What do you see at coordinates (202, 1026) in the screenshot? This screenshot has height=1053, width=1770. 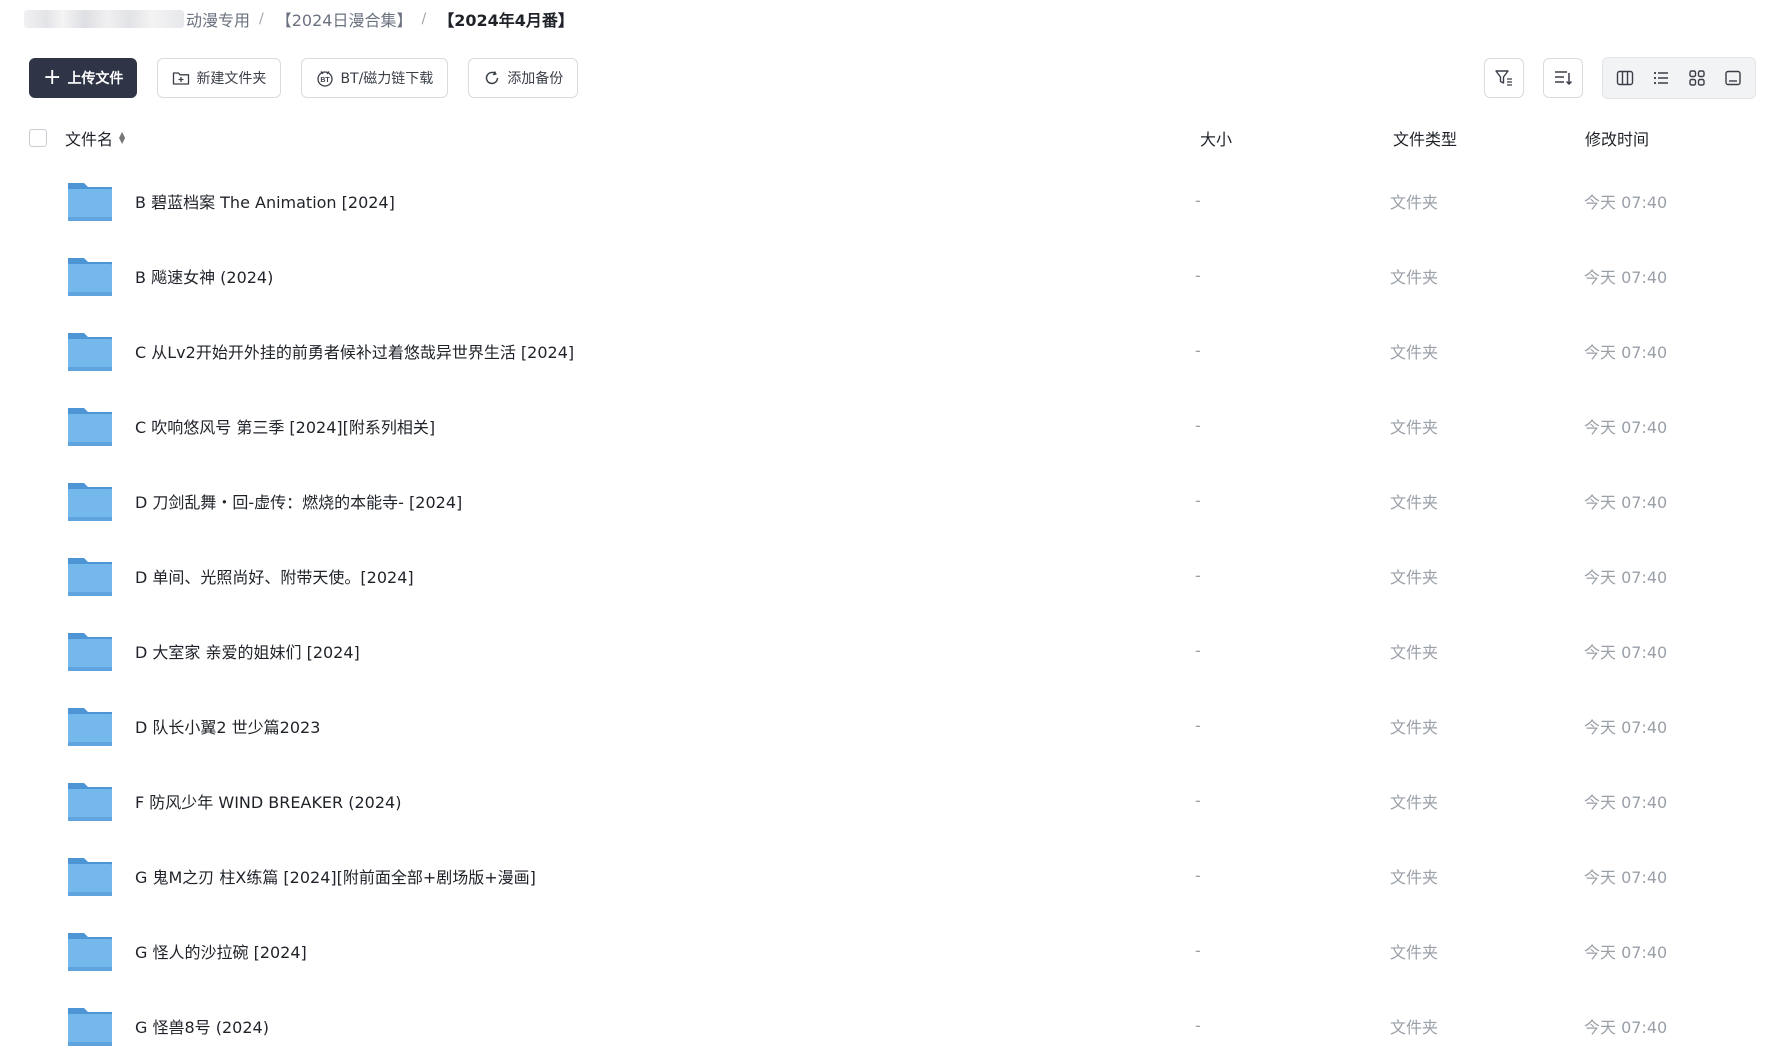 I see `file-name: G 怪兽8号 (2024)` at bounding box center [202, 1026].